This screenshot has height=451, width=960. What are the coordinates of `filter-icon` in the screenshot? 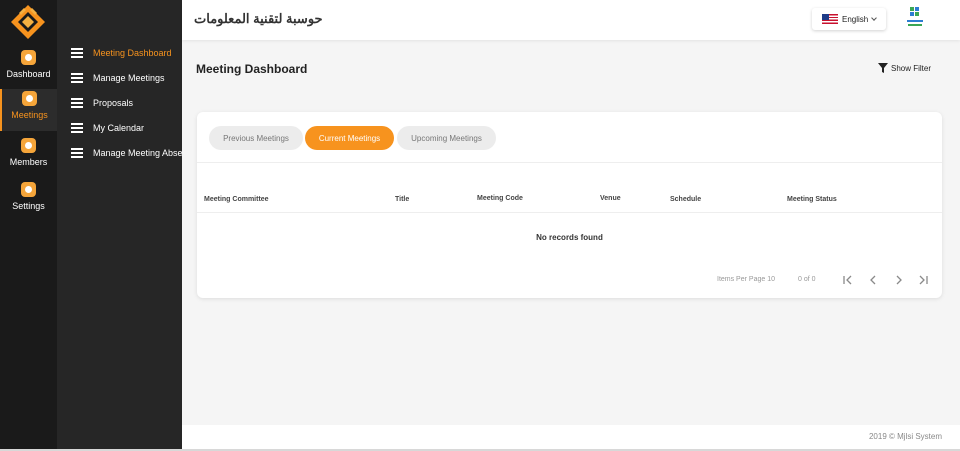 It's located at (883, 68).